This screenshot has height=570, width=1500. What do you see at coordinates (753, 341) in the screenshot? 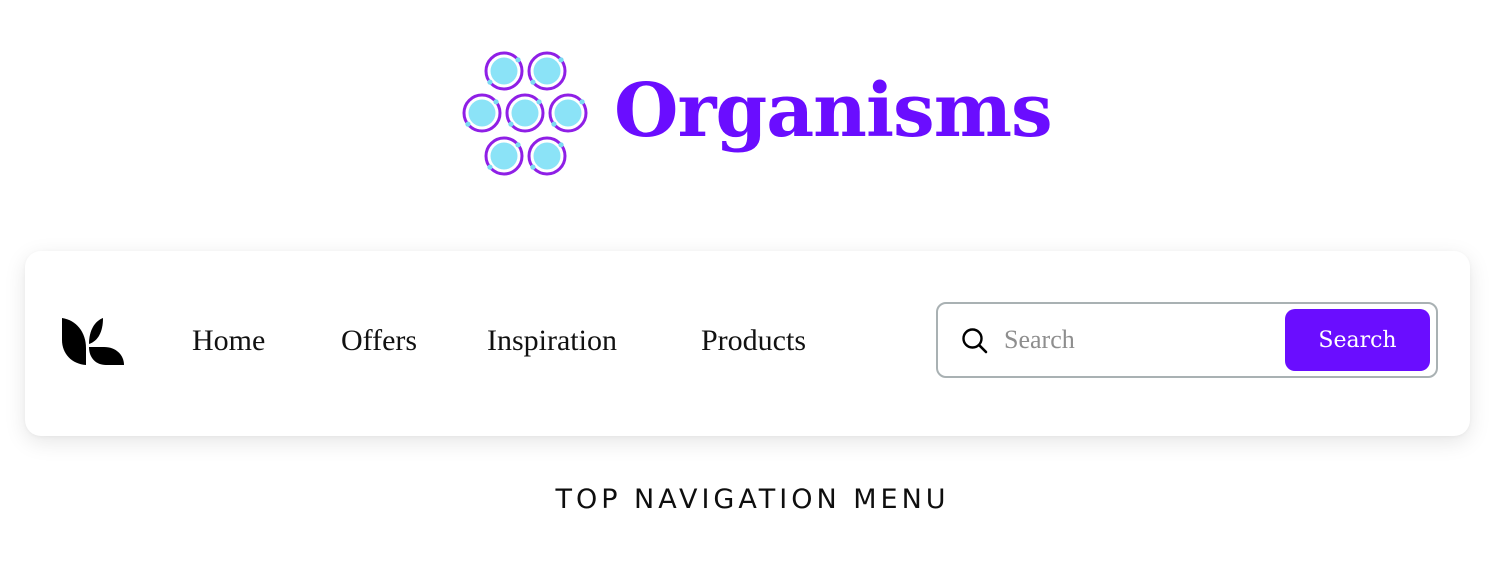
I see `nav-item-products: Products` at bounding box center [753, 341].